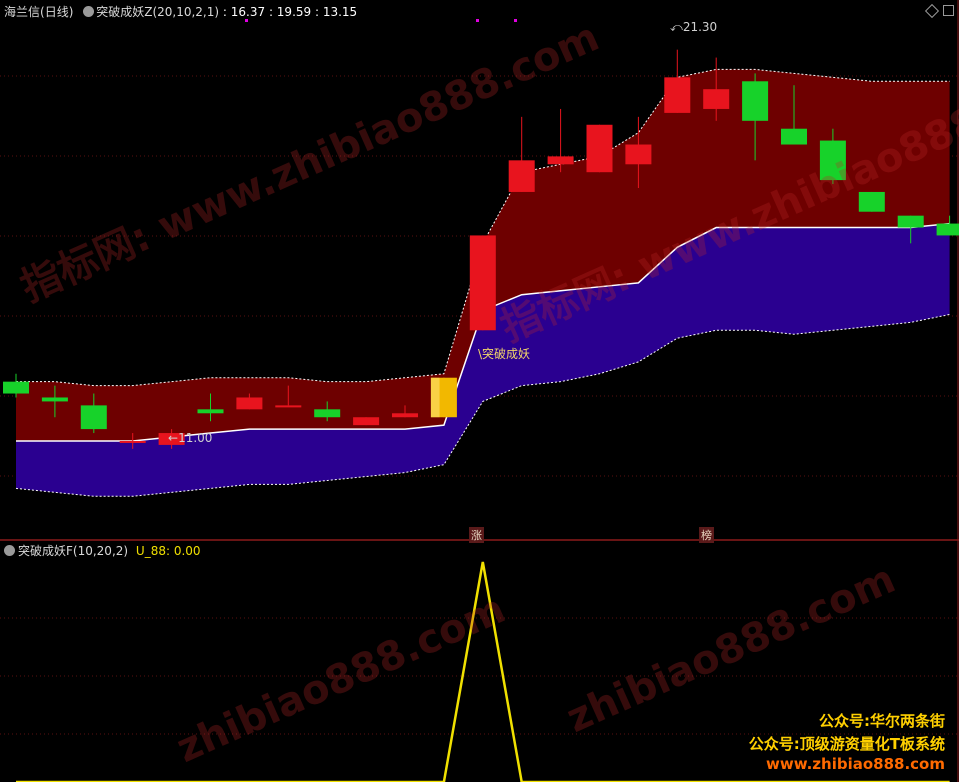 This screenshot has width=959, height=782. I want to click on stock-name: 海兰信, so click(22, 12).